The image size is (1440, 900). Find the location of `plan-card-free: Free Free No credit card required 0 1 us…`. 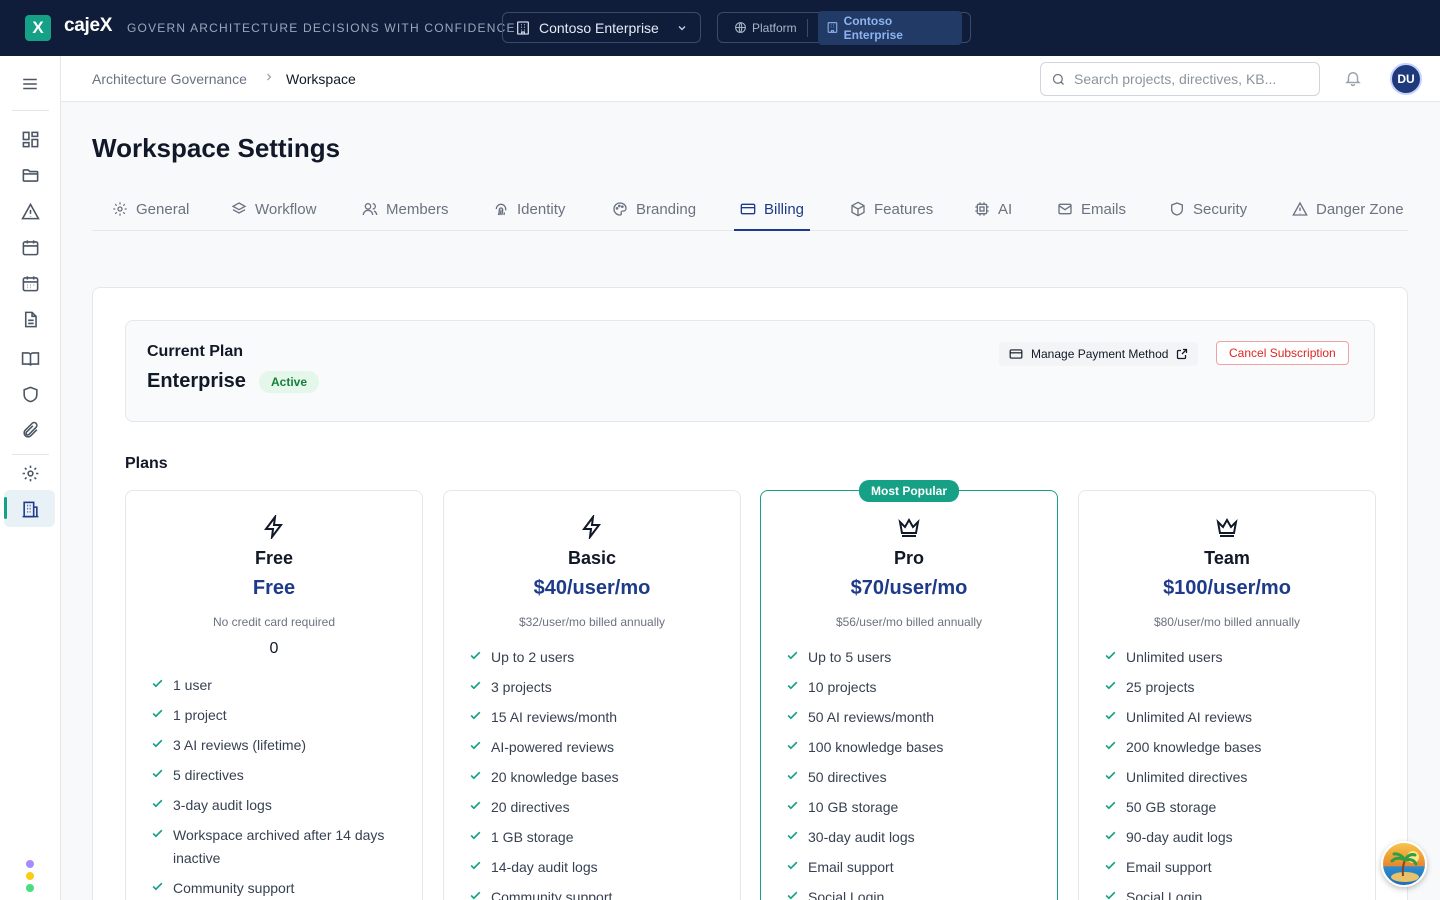

plan-card-free: Free Free No credit card required 0 1 us… is located at coordinates (274, 695).